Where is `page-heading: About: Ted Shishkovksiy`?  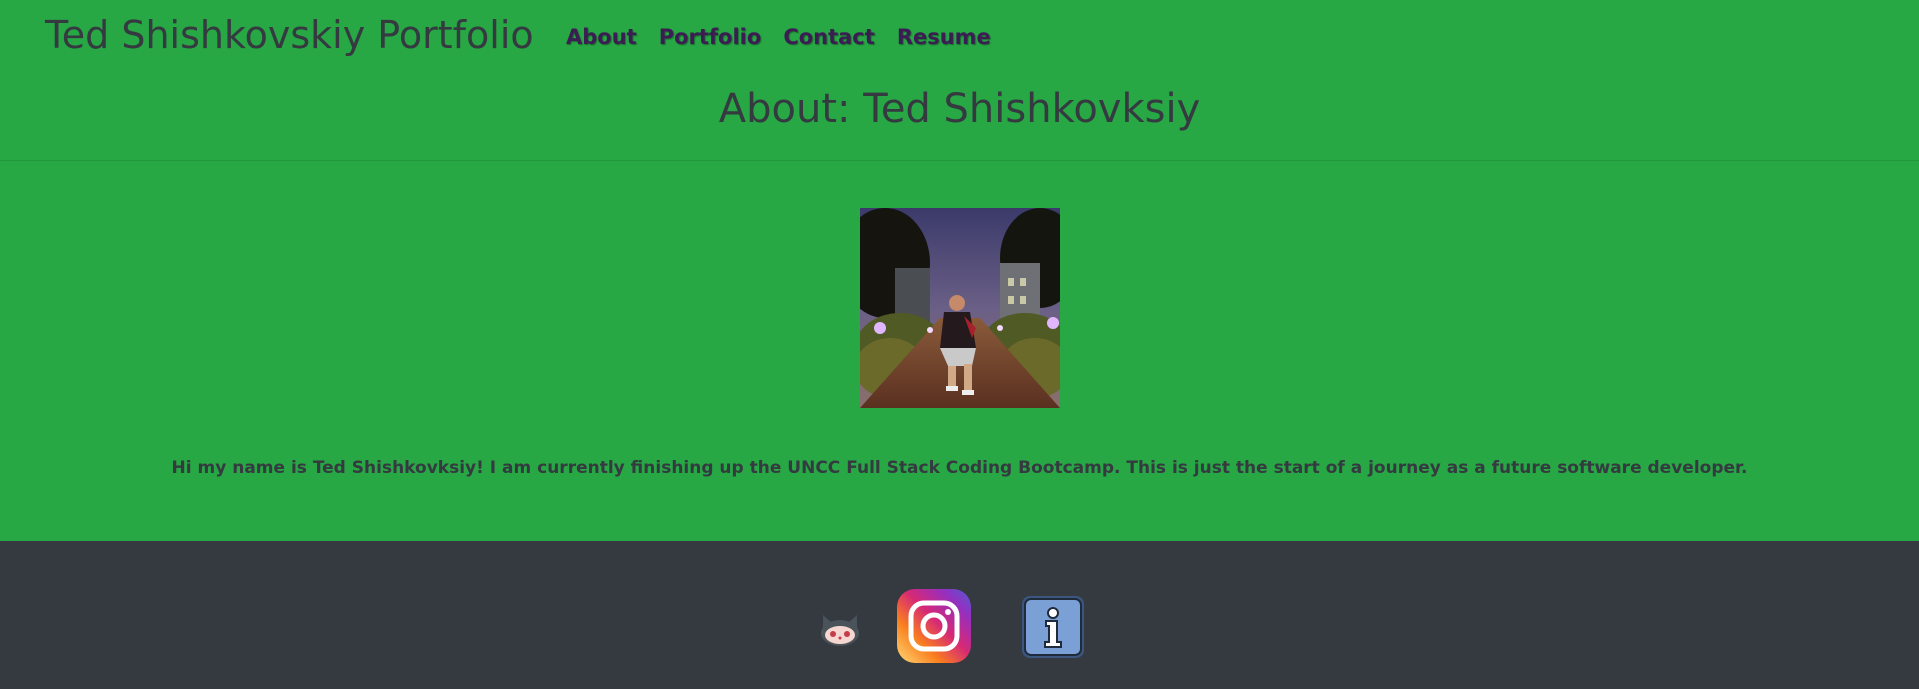
page-heading: About: Ted Shishkovksiy is located at coordinates (959, 109).